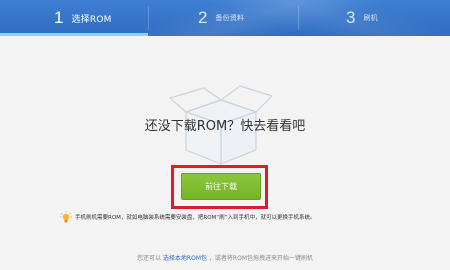  Describe the element at coordinates (91, 19) in the screenshot. I see `step-label: 选择ROM` at that location.